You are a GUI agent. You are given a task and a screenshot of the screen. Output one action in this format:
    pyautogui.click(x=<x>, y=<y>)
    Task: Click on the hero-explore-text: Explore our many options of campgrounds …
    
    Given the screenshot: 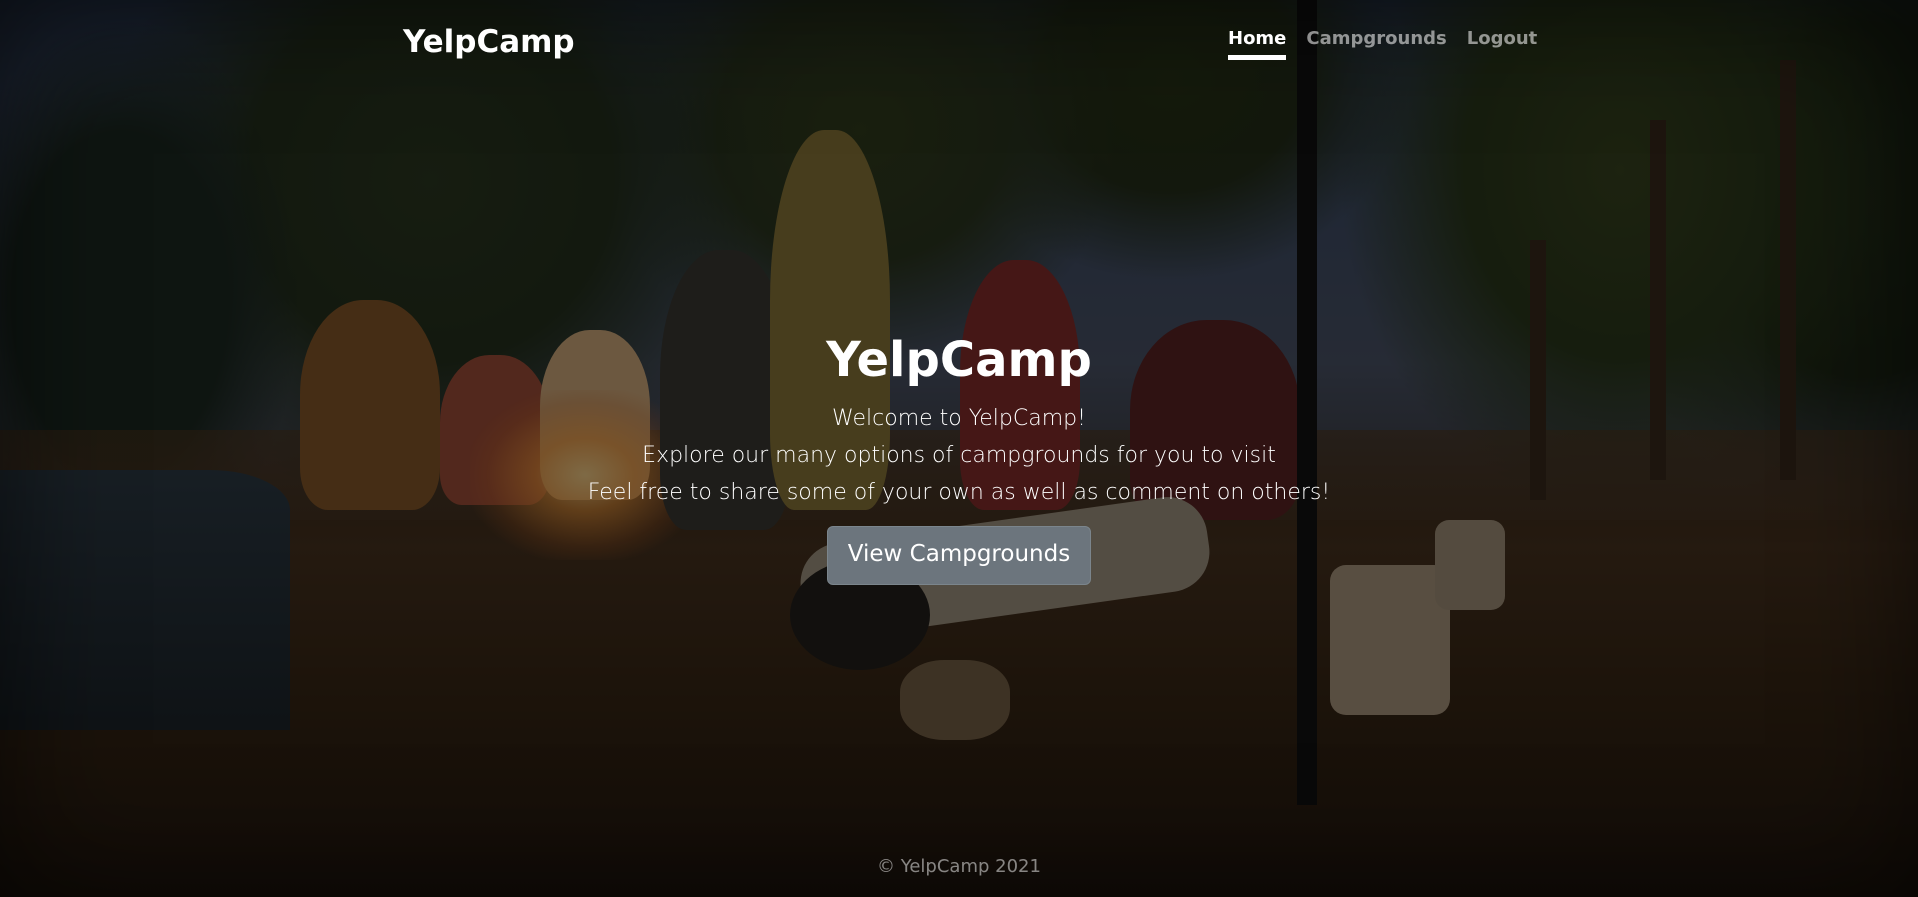 What is the action you would take?
    pyautogui.click(x=959, y=455)
    